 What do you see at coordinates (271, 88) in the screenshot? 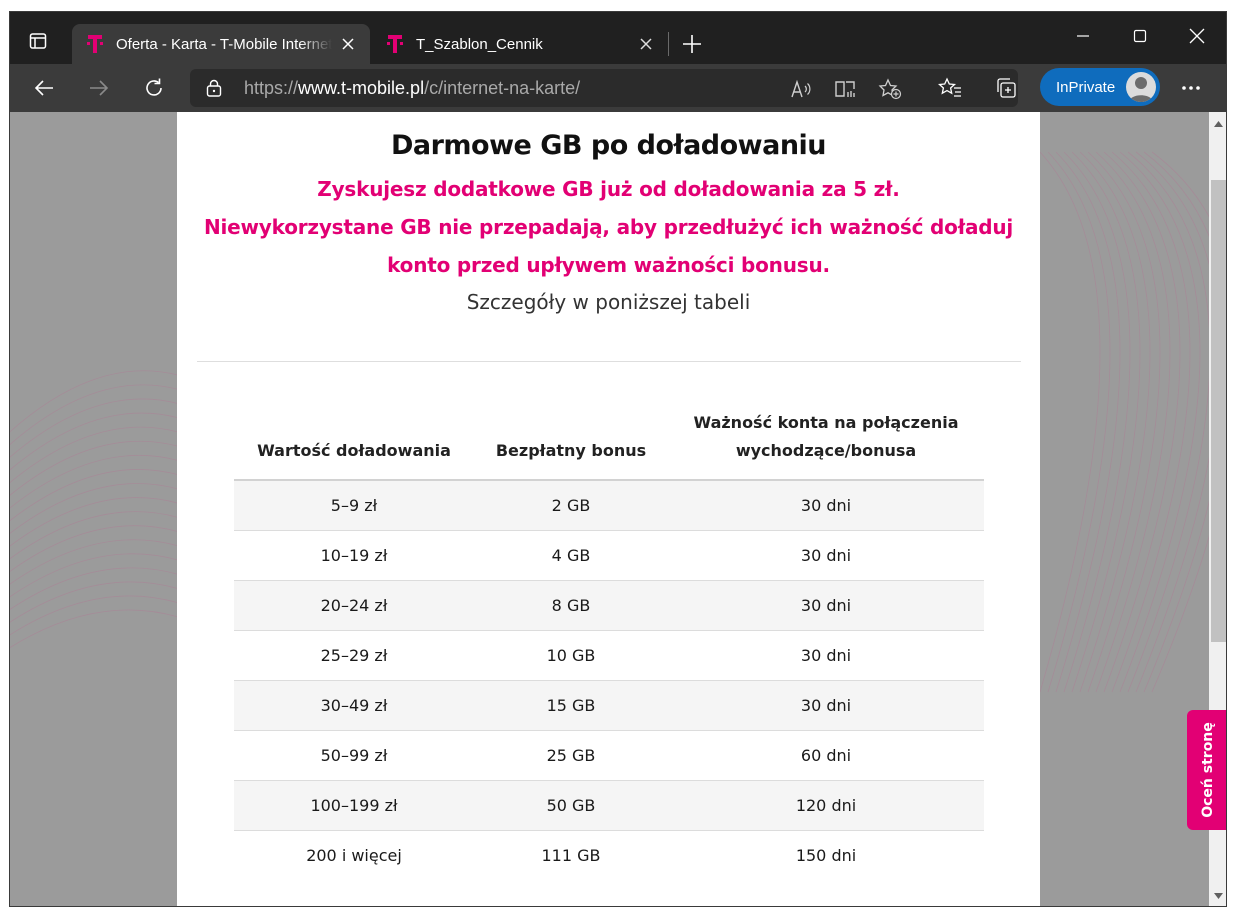
I see `url-prefix: https://` at bounding box center [271, 88].